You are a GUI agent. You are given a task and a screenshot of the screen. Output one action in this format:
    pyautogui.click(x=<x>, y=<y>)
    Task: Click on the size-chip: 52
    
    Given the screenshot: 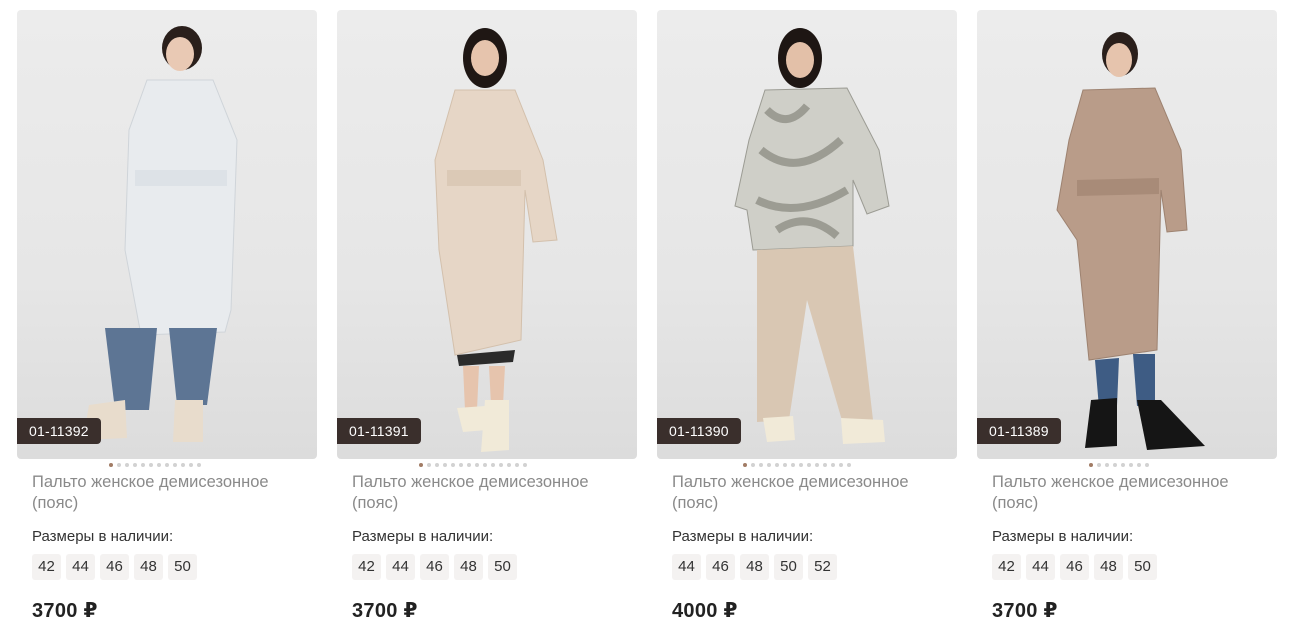 What is the action you would take?
    pyautogui.click(x=822, y=567)
    